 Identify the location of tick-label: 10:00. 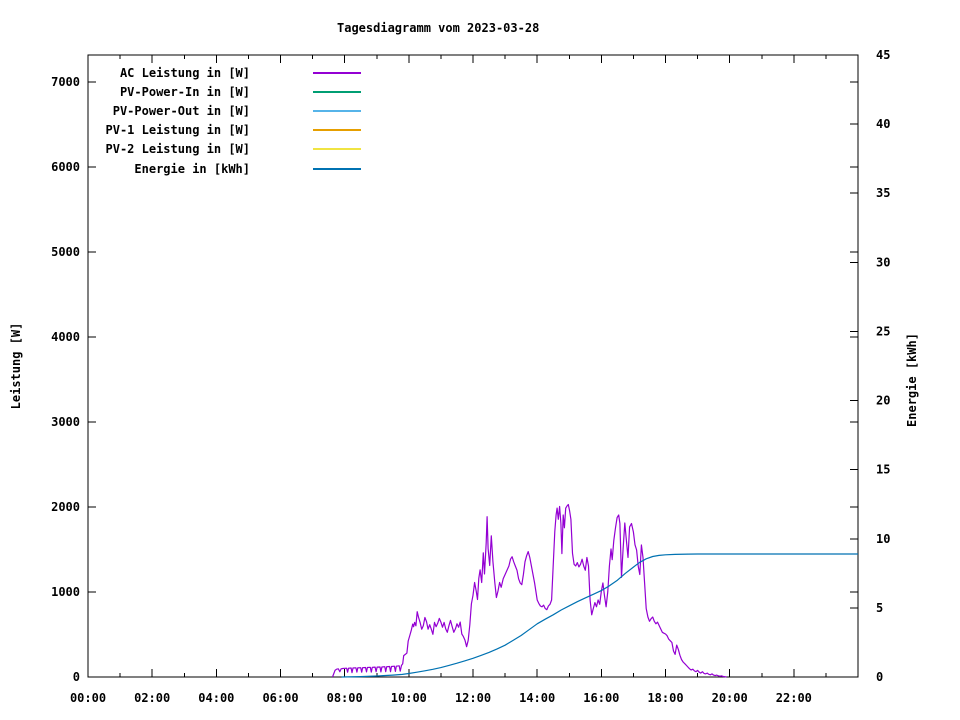
(409, 698).